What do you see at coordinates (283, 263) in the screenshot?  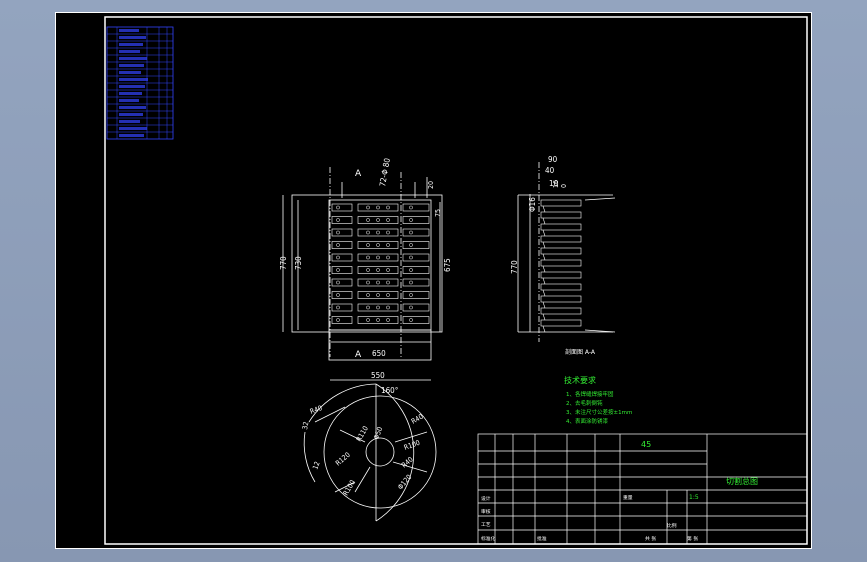 I see `front-dim-height-outer: 770` at bounding box center [283, 263].